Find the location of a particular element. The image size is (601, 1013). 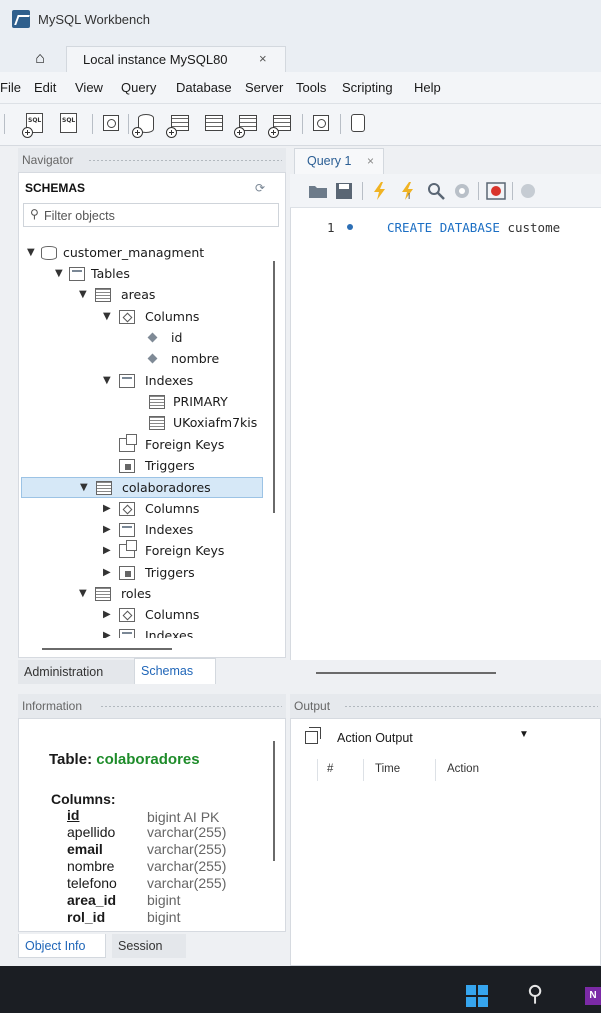

tab-schemas: Schemas is located at coordinates (175, 671).